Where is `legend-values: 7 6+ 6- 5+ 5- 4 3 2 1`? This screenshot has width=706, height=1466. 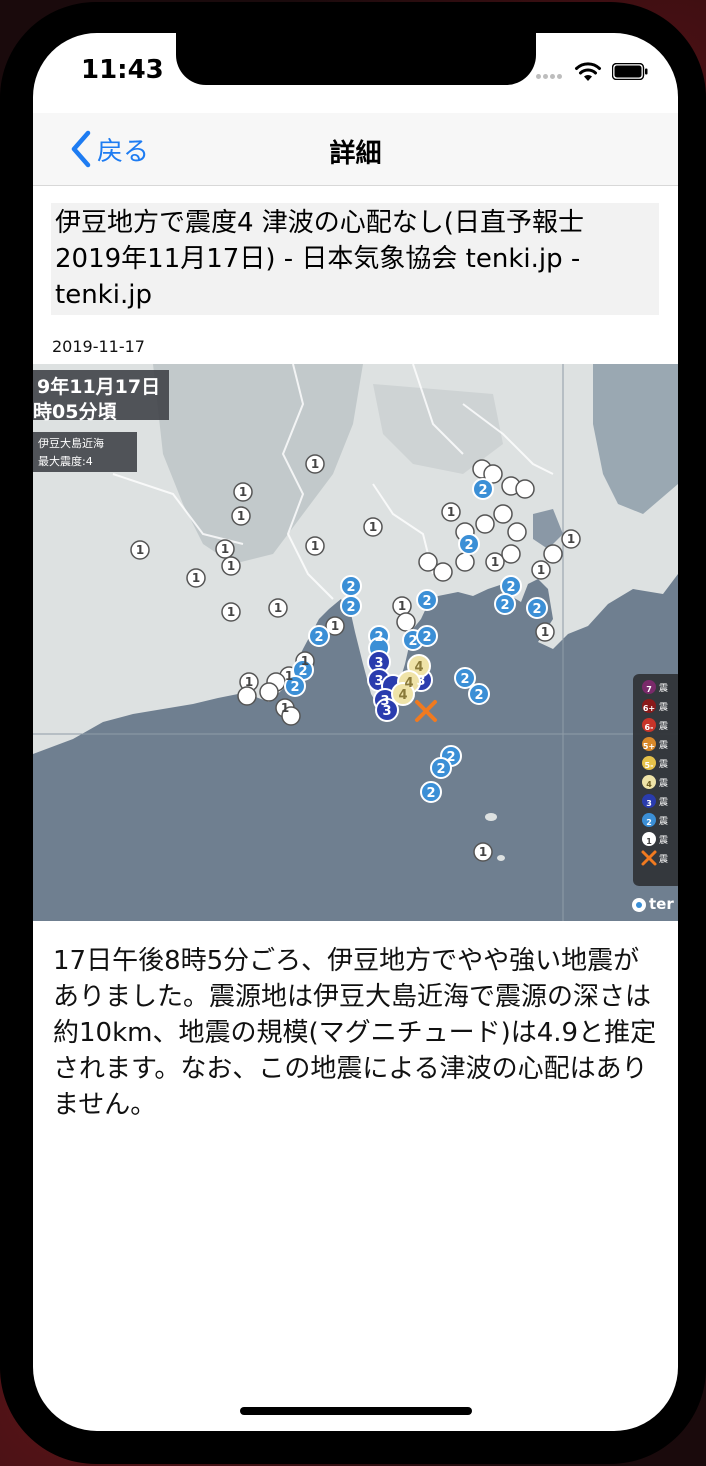
legend-values: 7 6+ 6- 5+ 5- 4 3 2 1 is located at coordinates (649, 765).